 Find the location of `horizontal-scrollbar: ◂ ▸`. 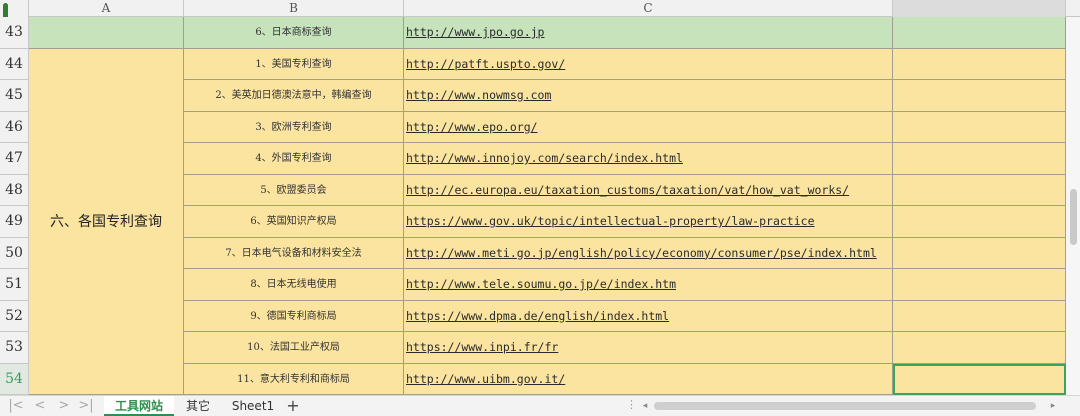

horizontal-scrollbar: ◂ ▸ is located at coordinates (849, 406).